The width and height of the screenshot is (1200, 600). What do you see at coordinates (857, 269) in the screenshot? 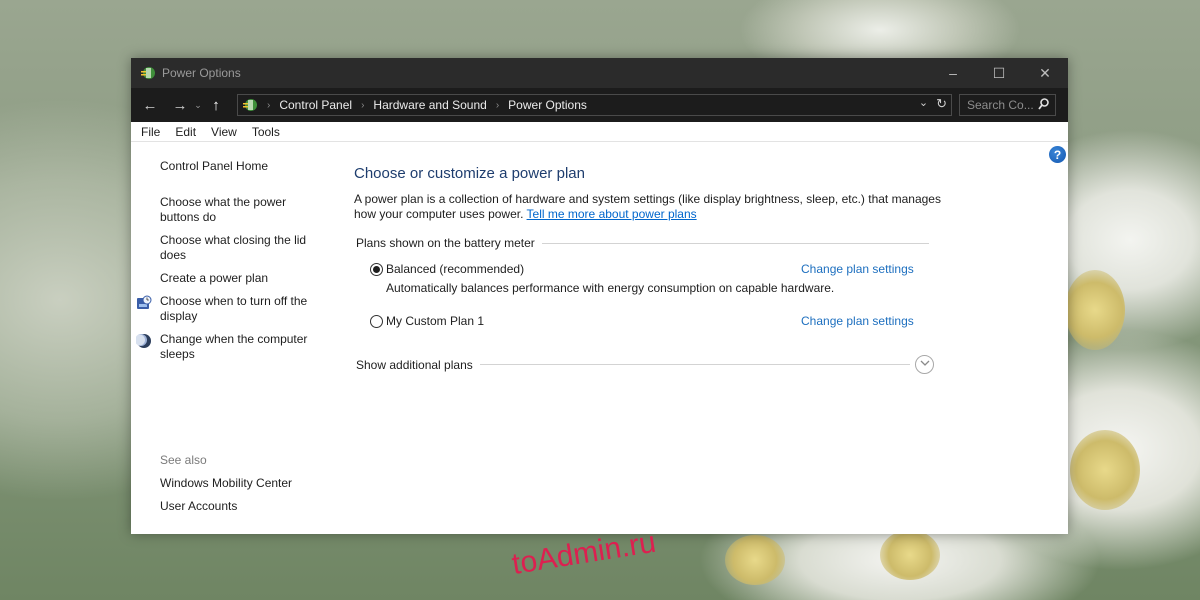
I see `plan-balanced-change-settings-link: Change plan settings` at bounding box center [857, 269].